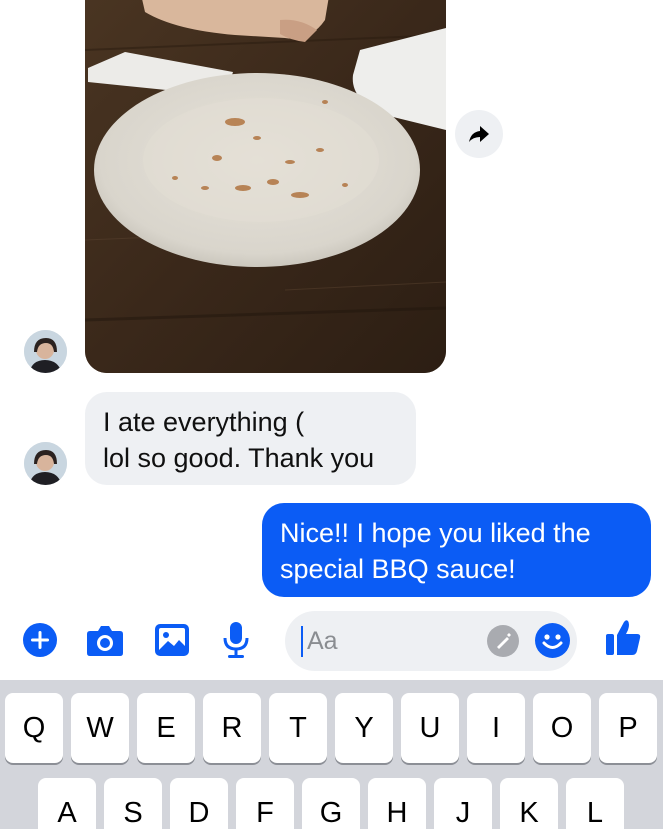 Image resolution: width=663 pixels, height=829 pixels. Describe the element at coordinates (431, 641) in the screenshot. I see `message-input: Aa` at that location.